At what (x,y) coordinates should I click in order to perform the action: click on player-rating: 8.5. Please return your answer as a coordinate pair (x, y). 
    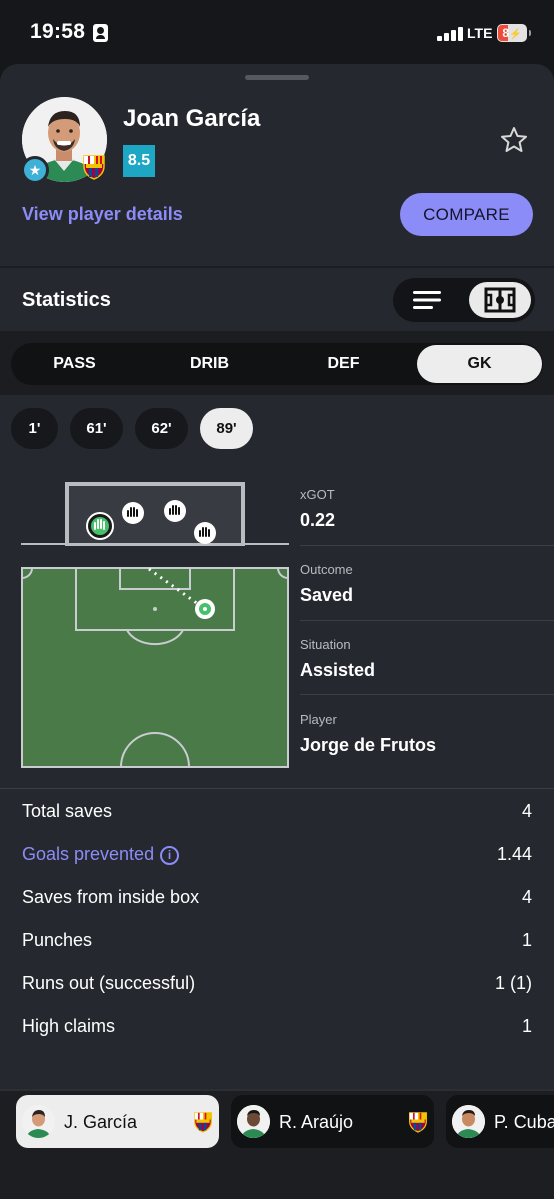
    Looking at the image, I should click on (139, 161).